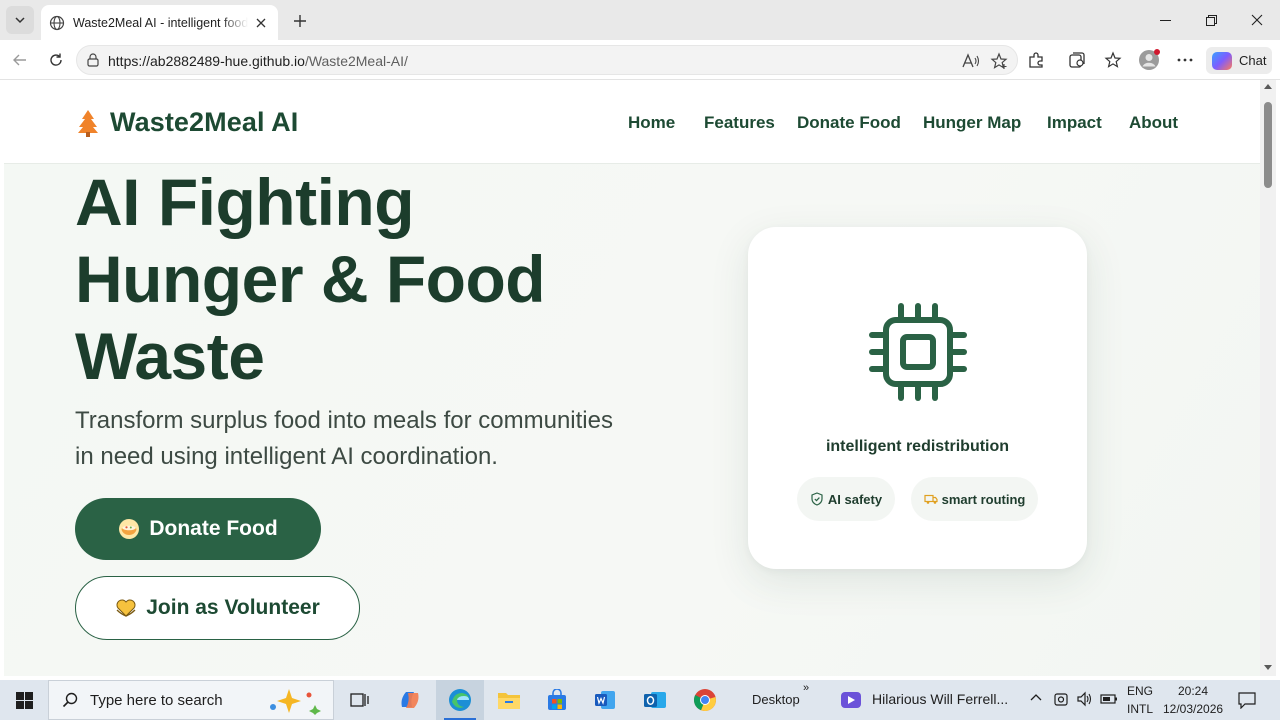  What do you see at coordinates (310, 279) in the screenshot?
I see `hero-title-line-2: Hunger & Food` at bounding box center [310, 279].